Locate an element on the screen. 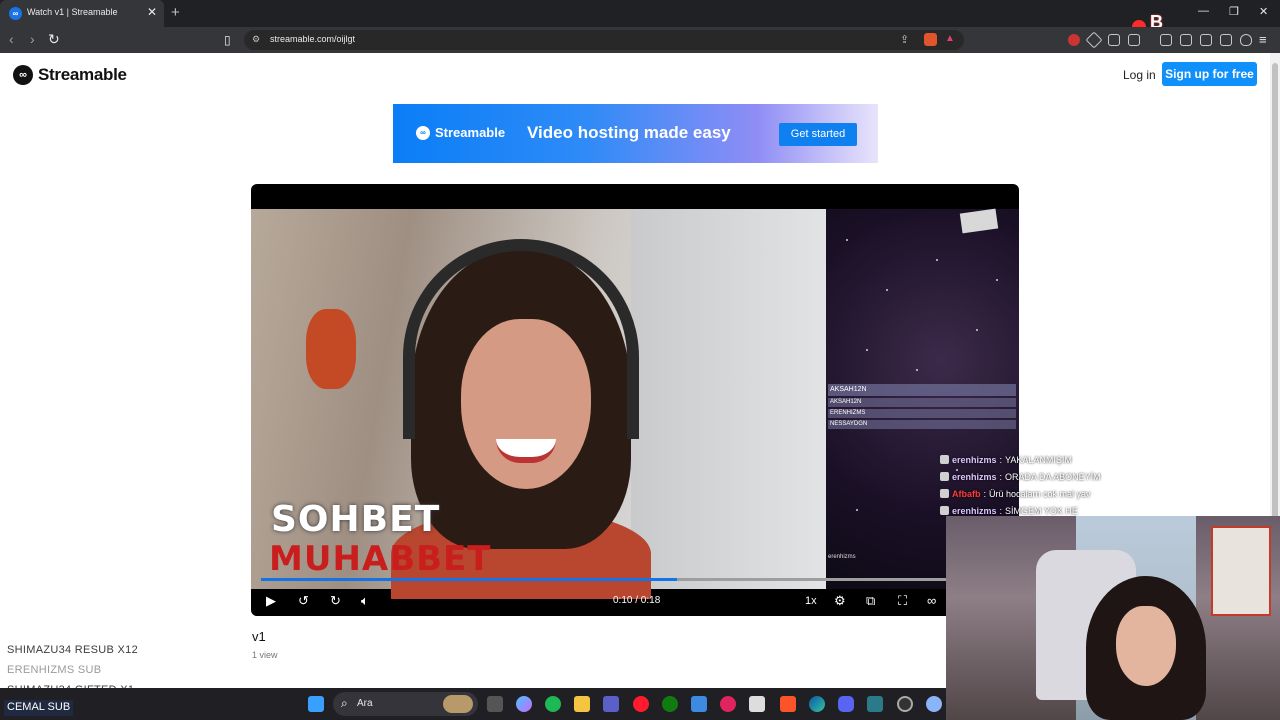 The height and width of the screenshot is (720, 1280). in-stream-chat-user: erenhizms is located at coordinates (842, 557).